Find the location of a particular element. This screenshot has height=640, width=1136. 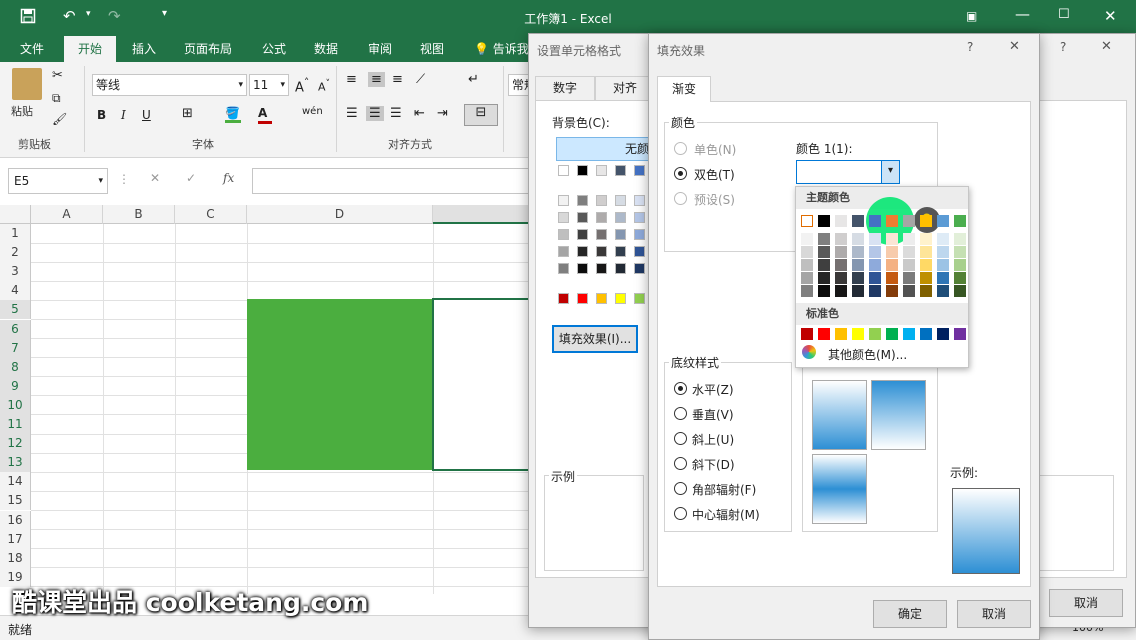

paste-button: 粘贴 is located at coordinates (22, 111).